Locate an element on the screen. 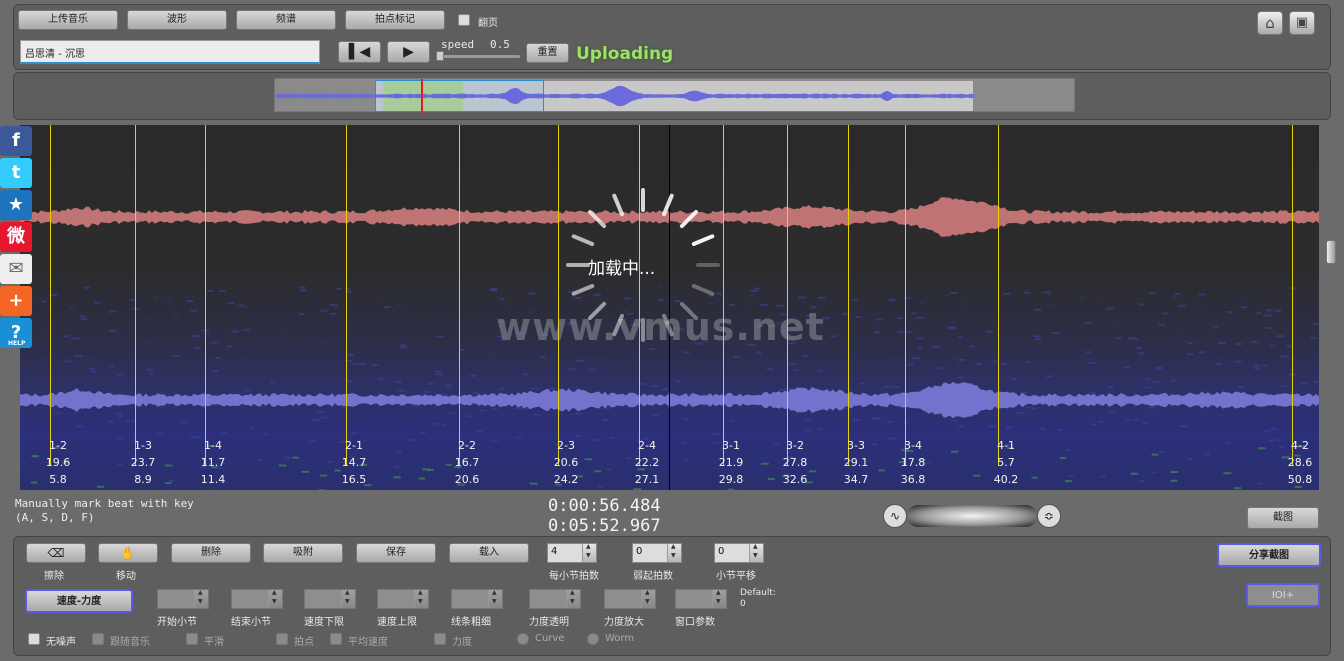 This screenshot has height=661, width=1344. facebook-icon: f is located at coordinates (16, 141).